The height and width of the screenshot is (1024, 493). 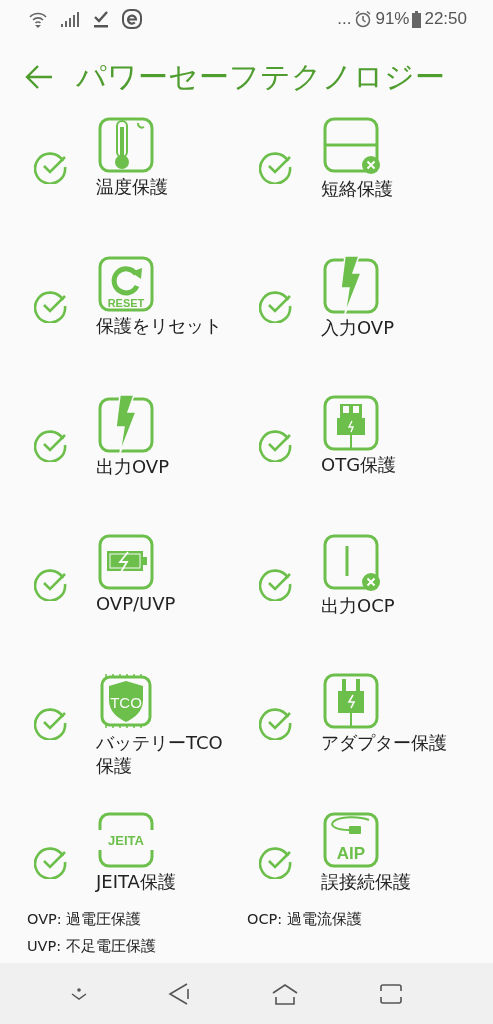 What do you see at coordinates (39, 77) in the screenshot?
I see `back-arrow-icon` at bounding box center [39, 77].